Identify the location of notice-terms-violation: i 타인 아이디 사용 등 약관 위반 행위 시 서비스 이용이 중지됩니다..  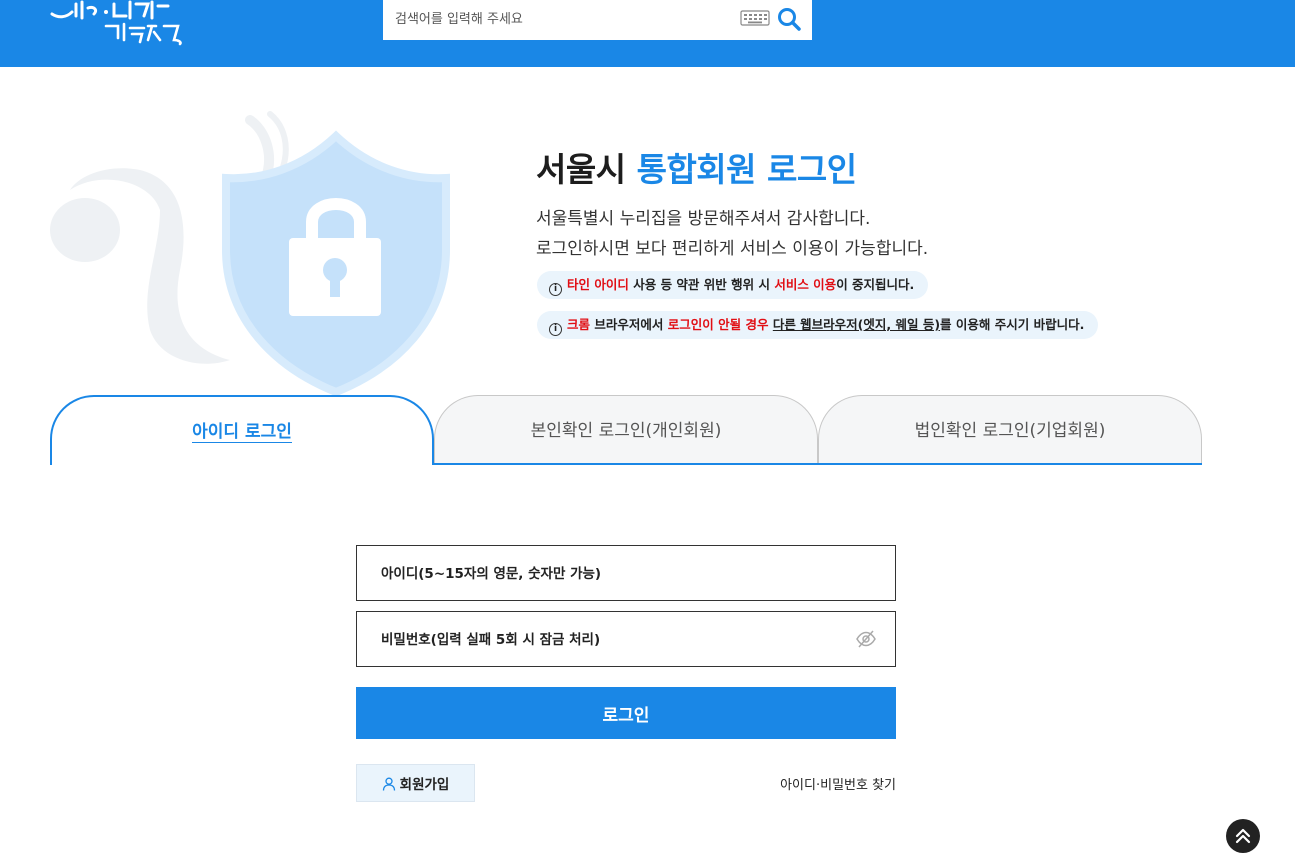
(733, 285).